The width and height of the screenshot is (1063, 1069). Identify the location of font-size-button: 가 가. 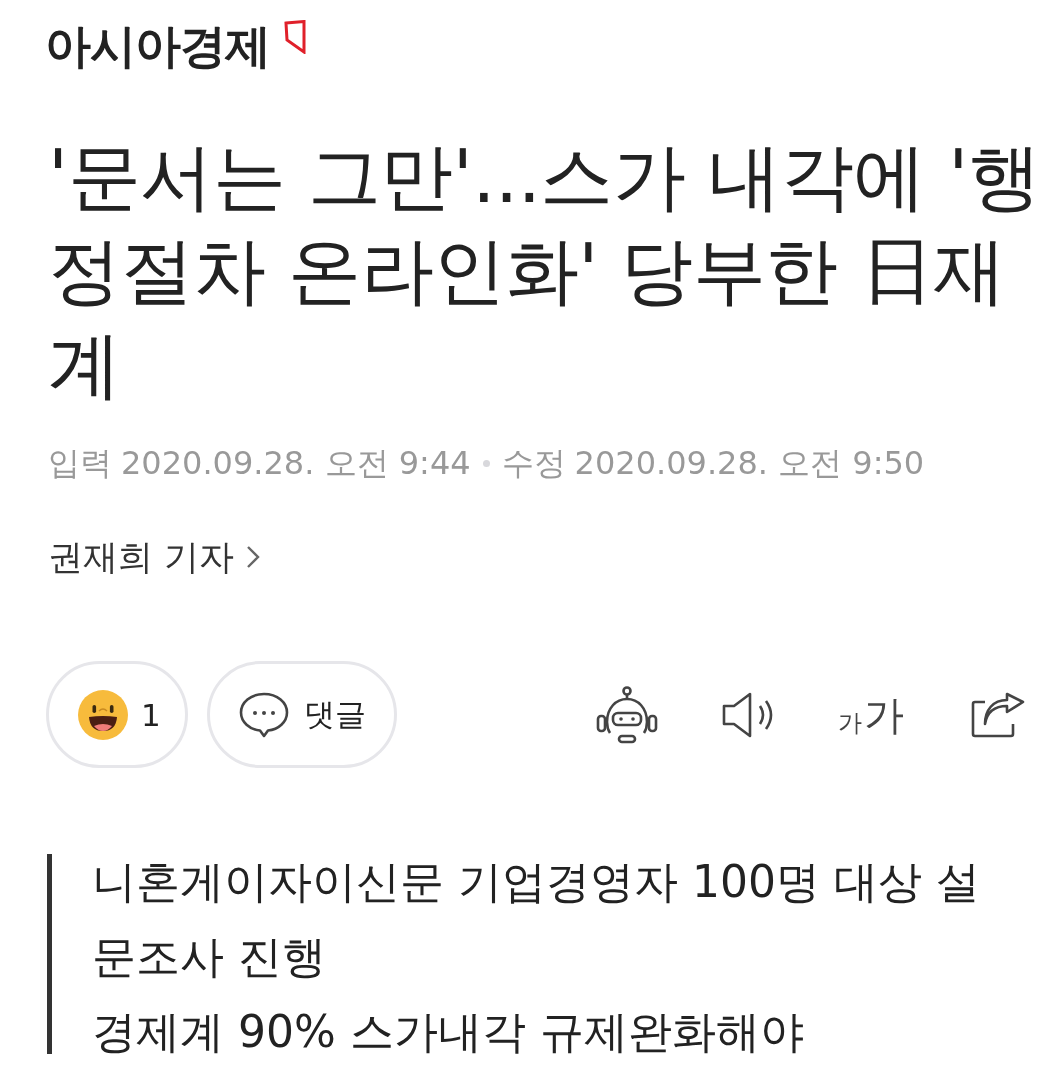
(871, 714).